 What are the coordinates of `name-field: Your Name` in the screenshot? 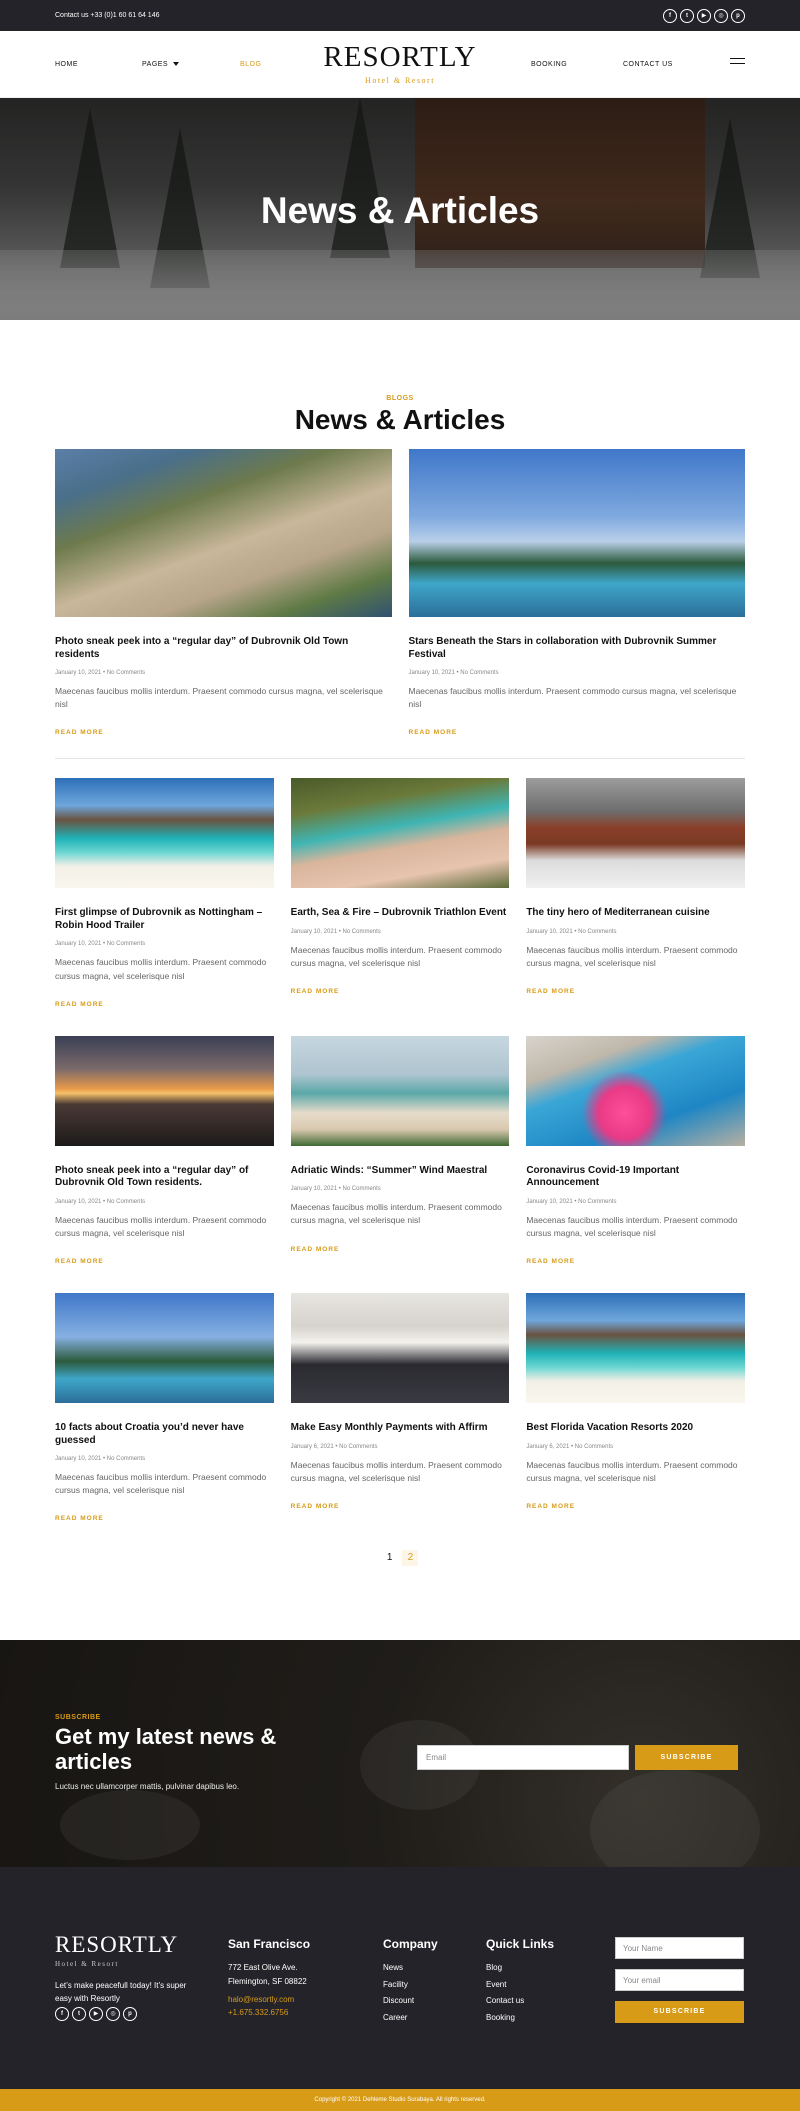 It's located at (679, 1948).